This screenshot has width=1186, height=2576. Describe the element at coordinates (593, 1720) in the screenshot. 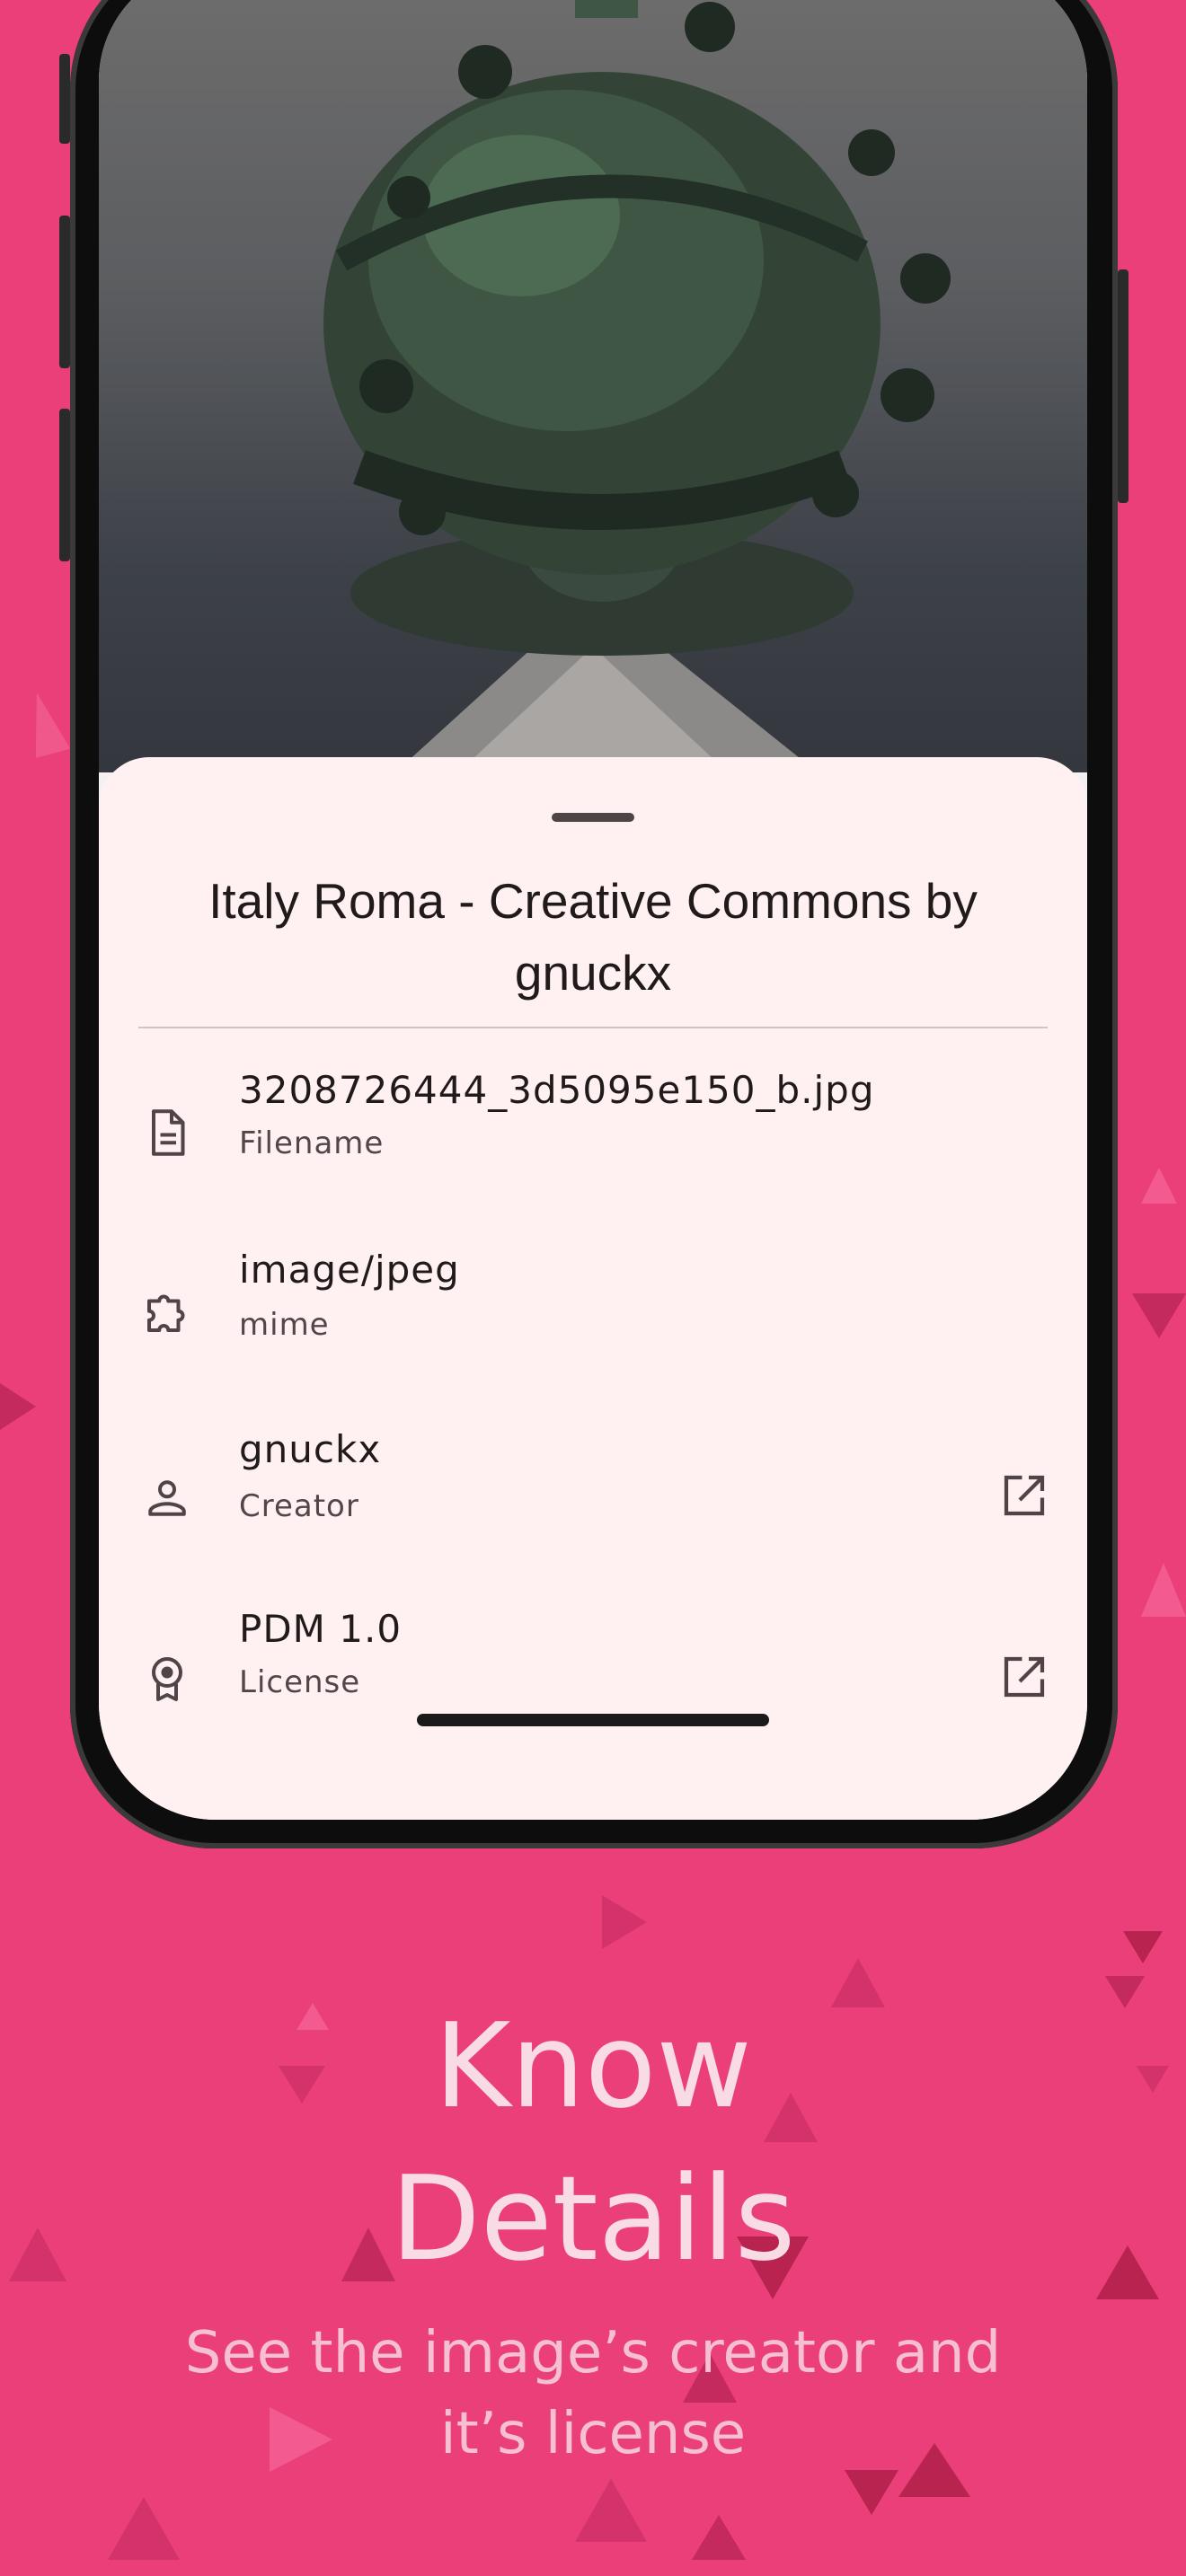

I see `home-indicator` at that location.